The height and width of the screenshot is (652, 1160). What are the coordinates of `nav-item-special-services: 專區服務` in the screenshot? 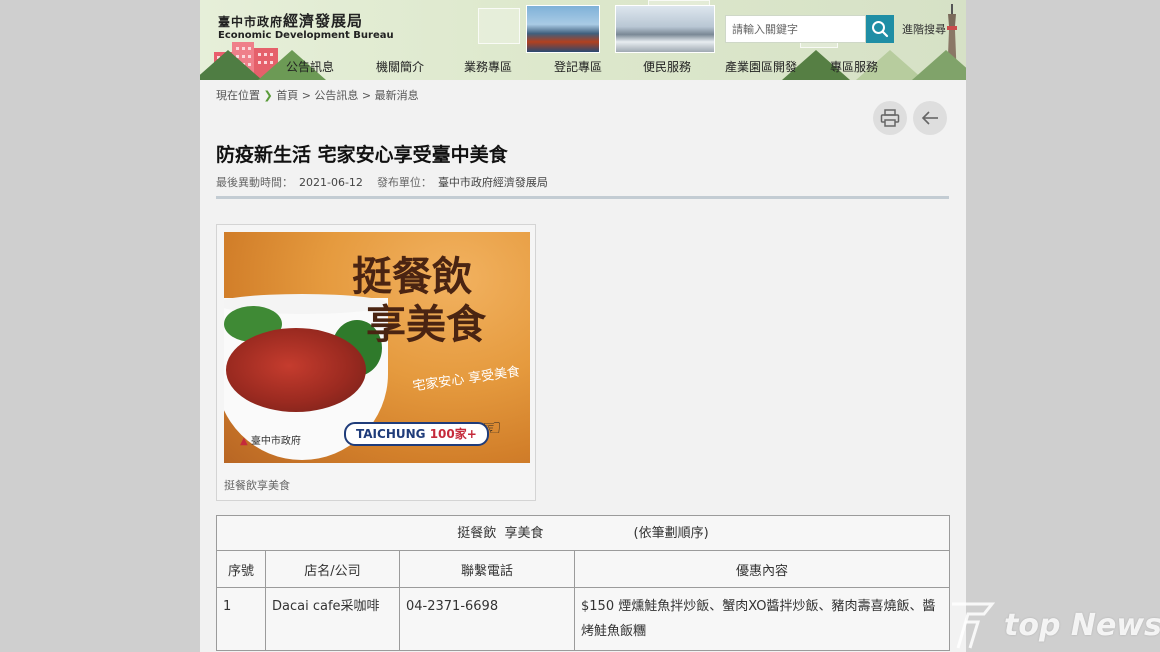 It's located at (854, 66).